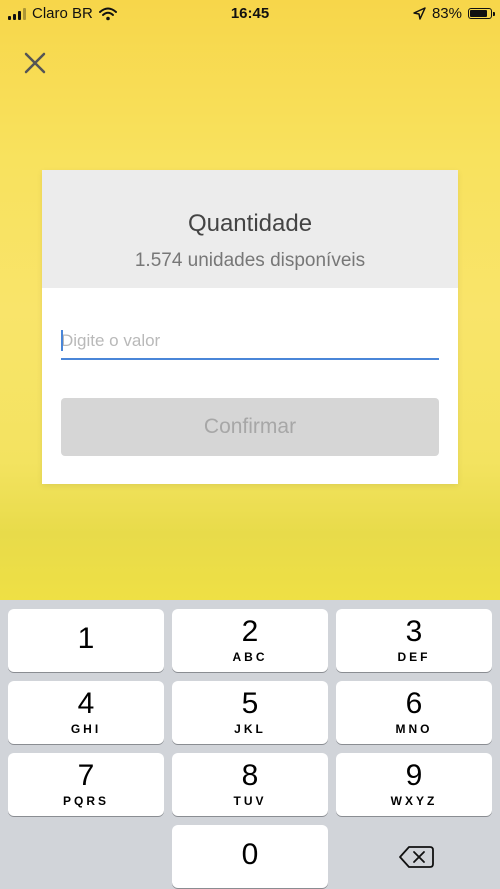 Image resolution: width=500 pixels, height=889 pixels. I want to click on key-digit: 9, so click(414, 775).